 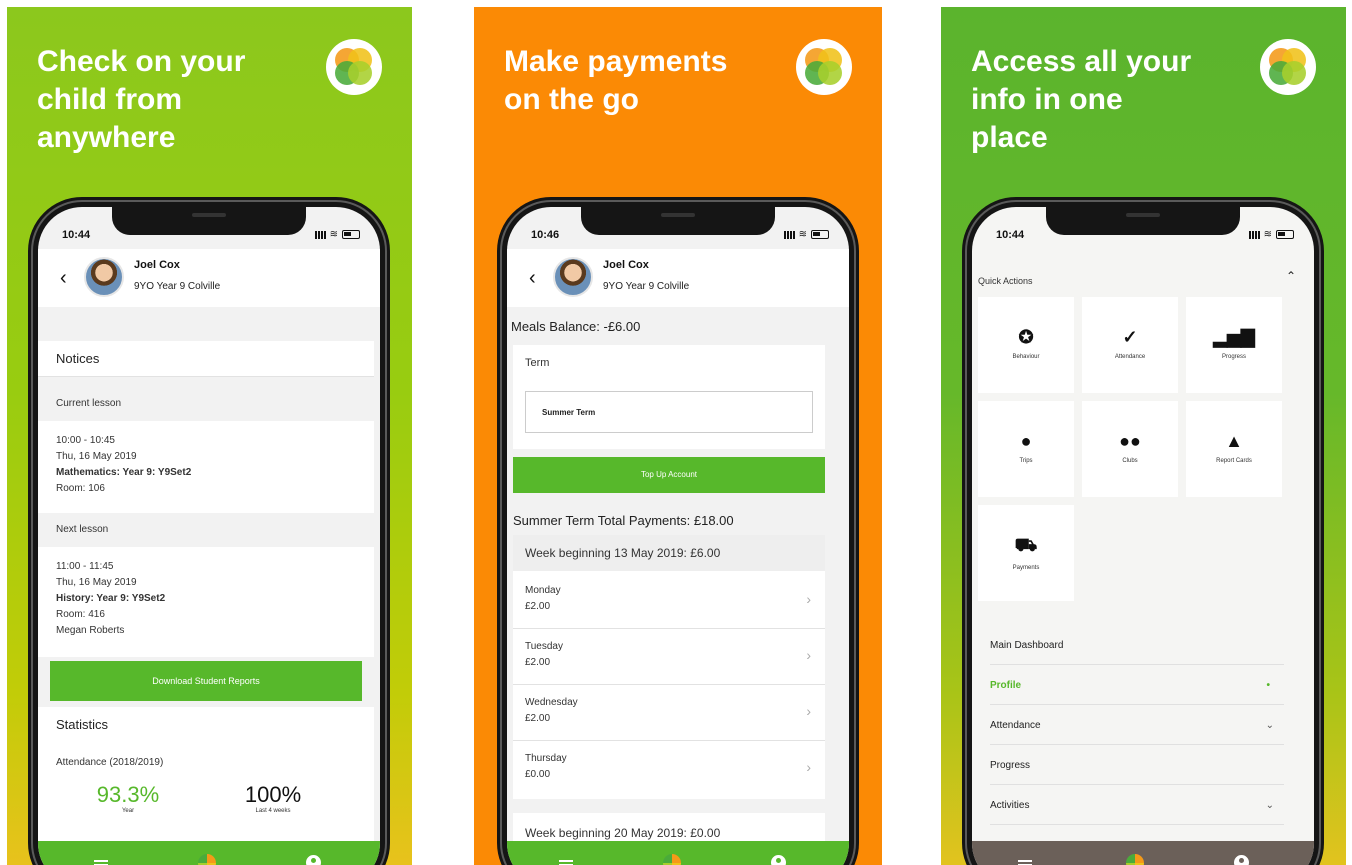 I want to click on notices-heading: Notices, so click(x=206, y=359).